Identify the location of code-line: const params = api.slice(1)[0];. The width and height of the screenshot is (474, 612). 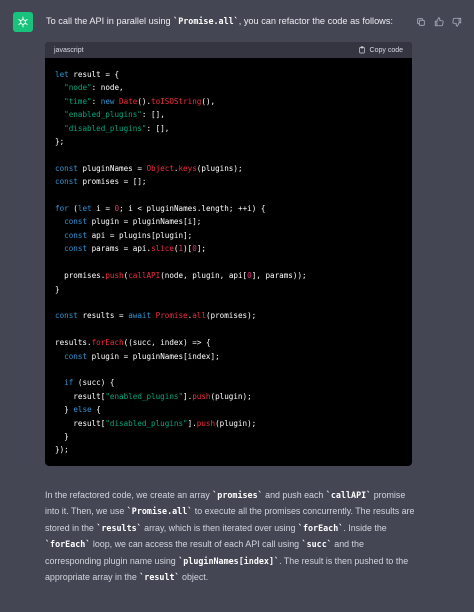
(135, 249).